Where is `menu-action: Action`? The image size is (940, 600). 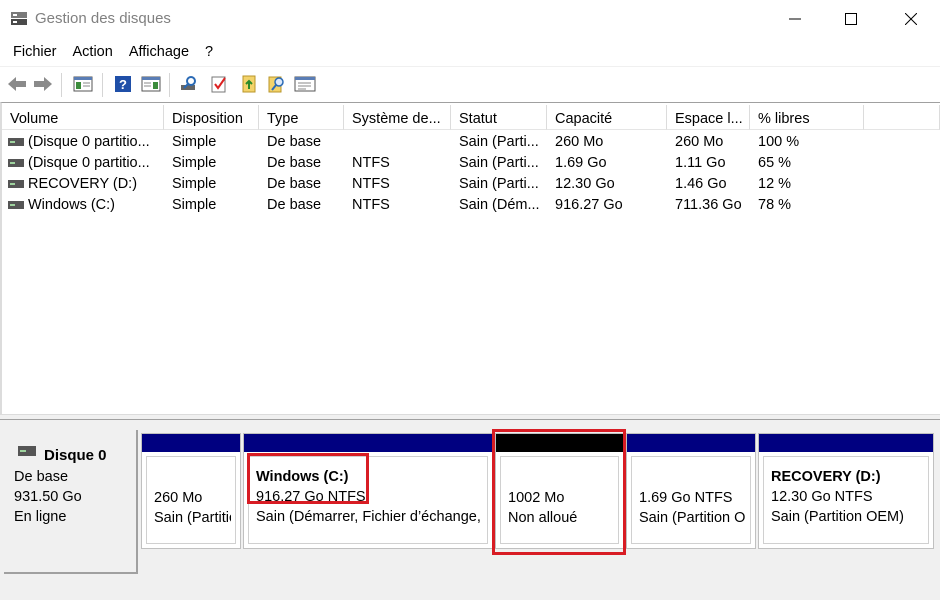
menu-action: Action is located at coordinates (93, 53).